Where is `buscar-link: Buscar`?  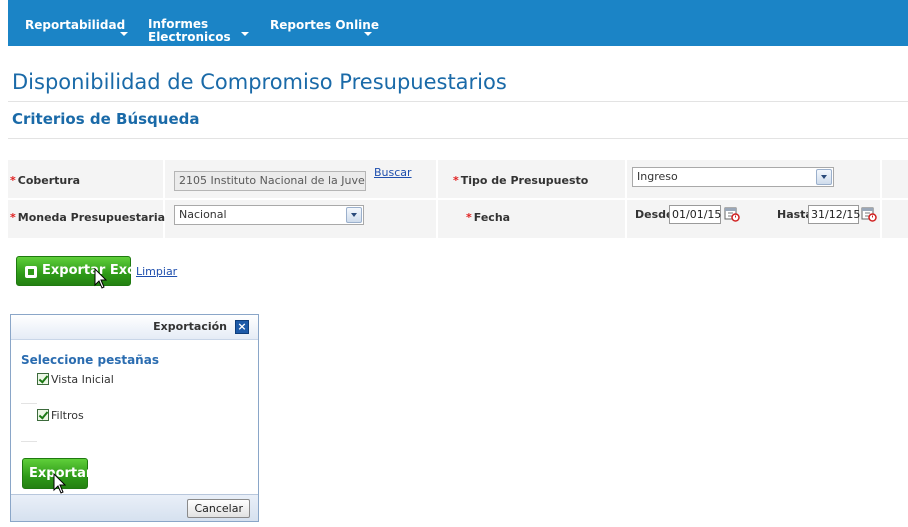
buscar-link: Buscar is located at coordinates (393, 172).